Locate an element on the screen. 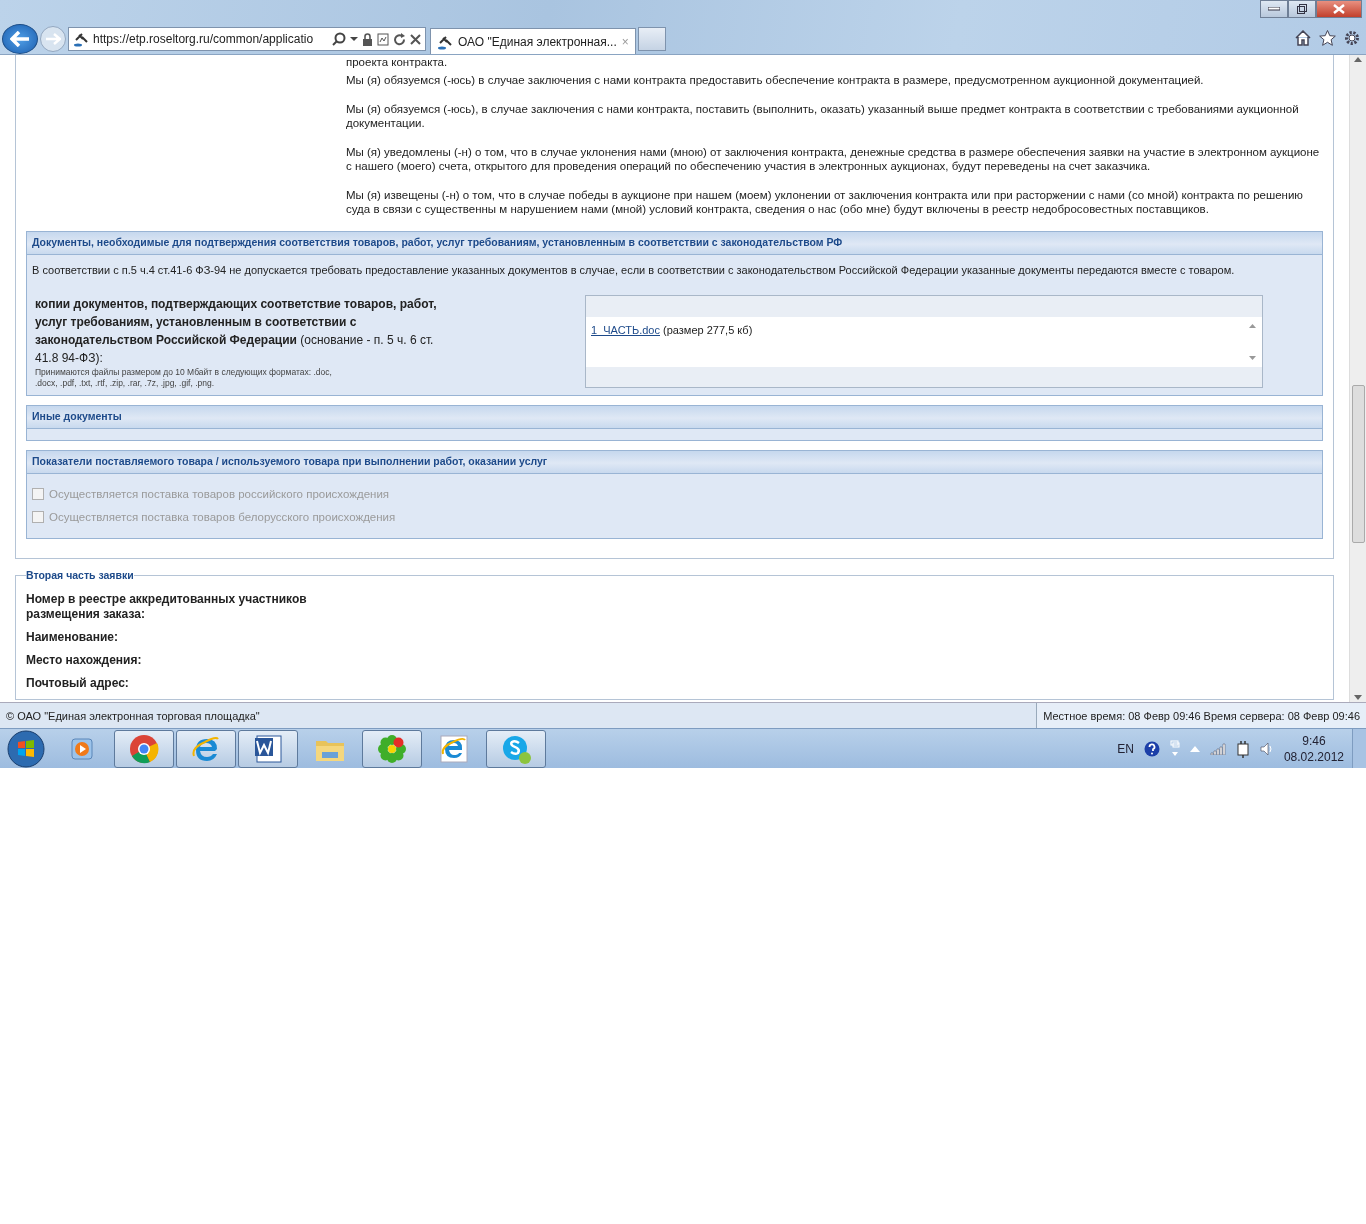 The width and height of the screenshot is (1366, 1224). panel-title: Иные документы is located at coordinates (674, 417).